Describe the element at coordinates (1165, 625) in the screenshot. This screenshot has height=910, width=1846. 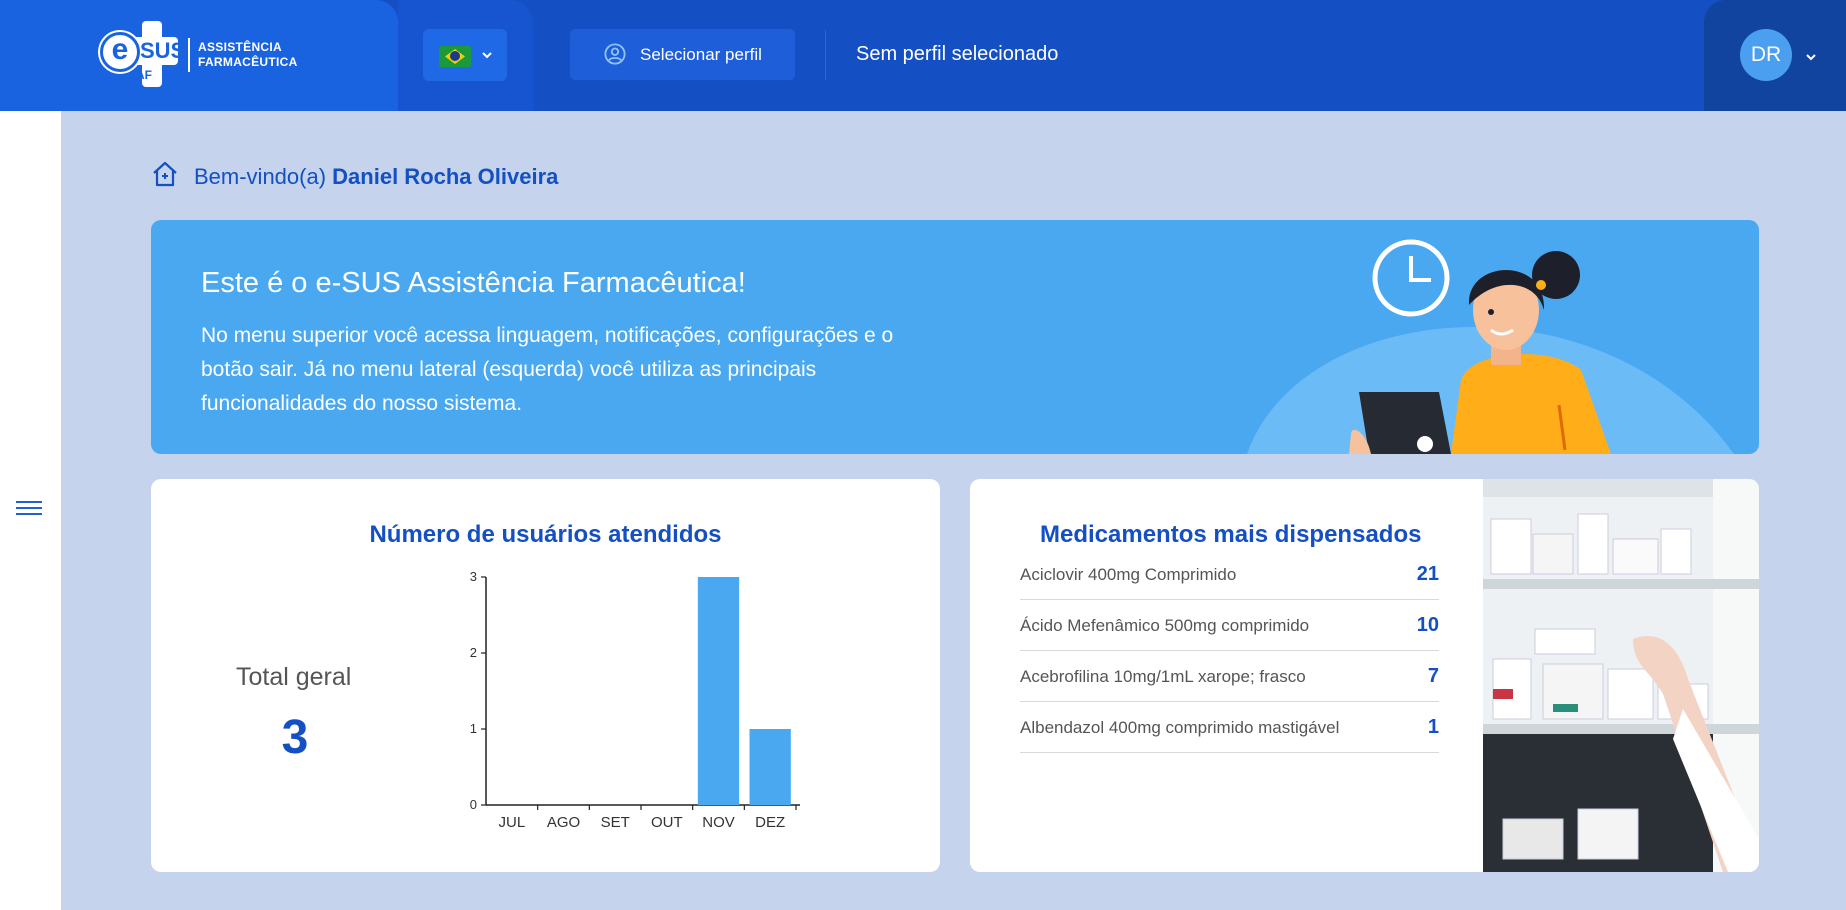
I see `medicine-name: Ácido Mefenâmico 500mg comprimido` at that location.